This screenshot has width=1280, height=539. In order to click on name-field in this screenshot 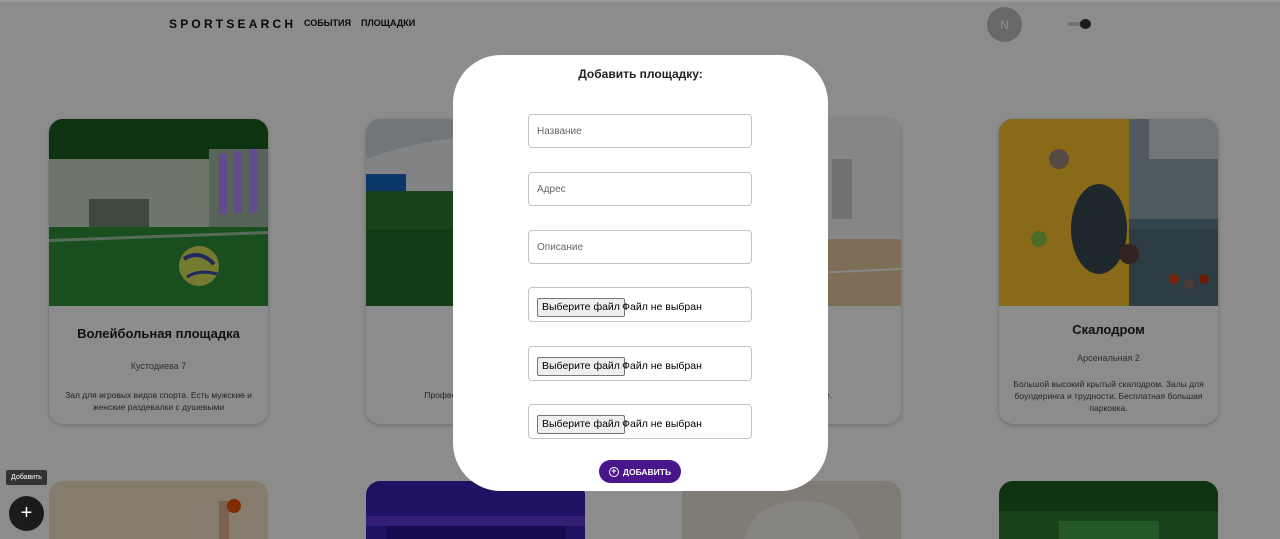, I will do `click(640, 131)`.